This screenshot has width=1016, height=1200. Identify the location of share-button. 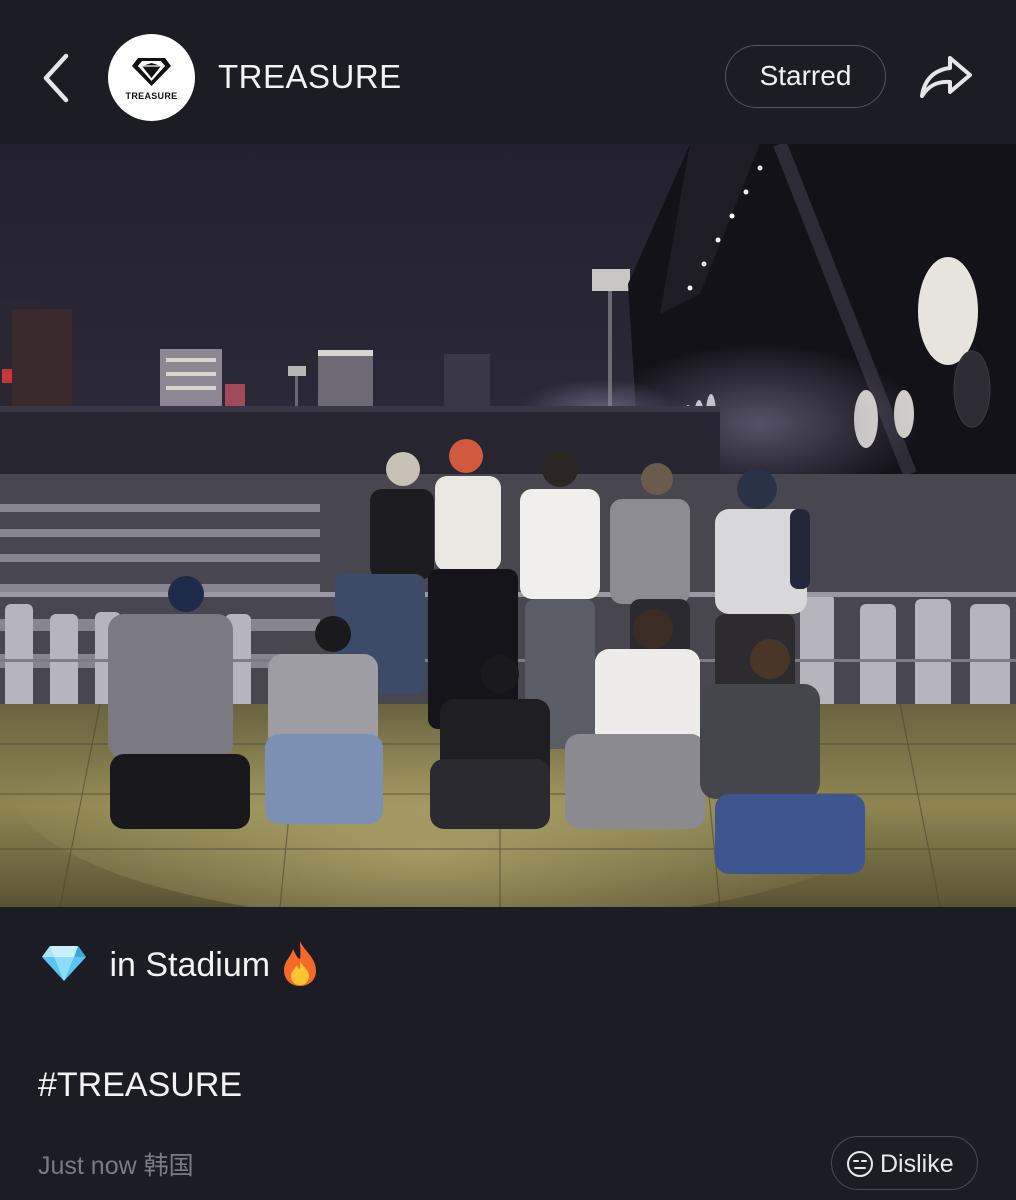
(946, 77).